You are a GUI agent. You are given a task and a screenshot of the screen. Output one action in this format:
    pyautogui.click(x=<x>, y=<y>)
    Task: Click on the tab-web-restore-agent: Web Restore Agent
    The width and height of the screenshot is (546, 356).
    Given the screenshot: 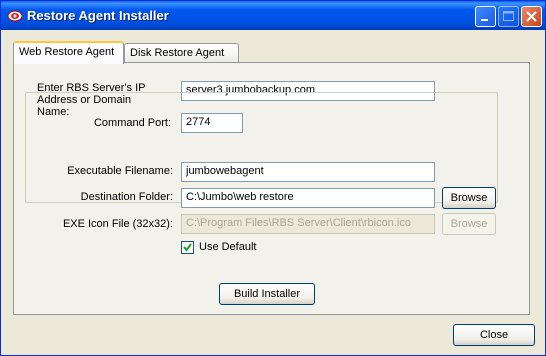 What is the action you would take?
    pyautogui.click(x=68, y=52)
    